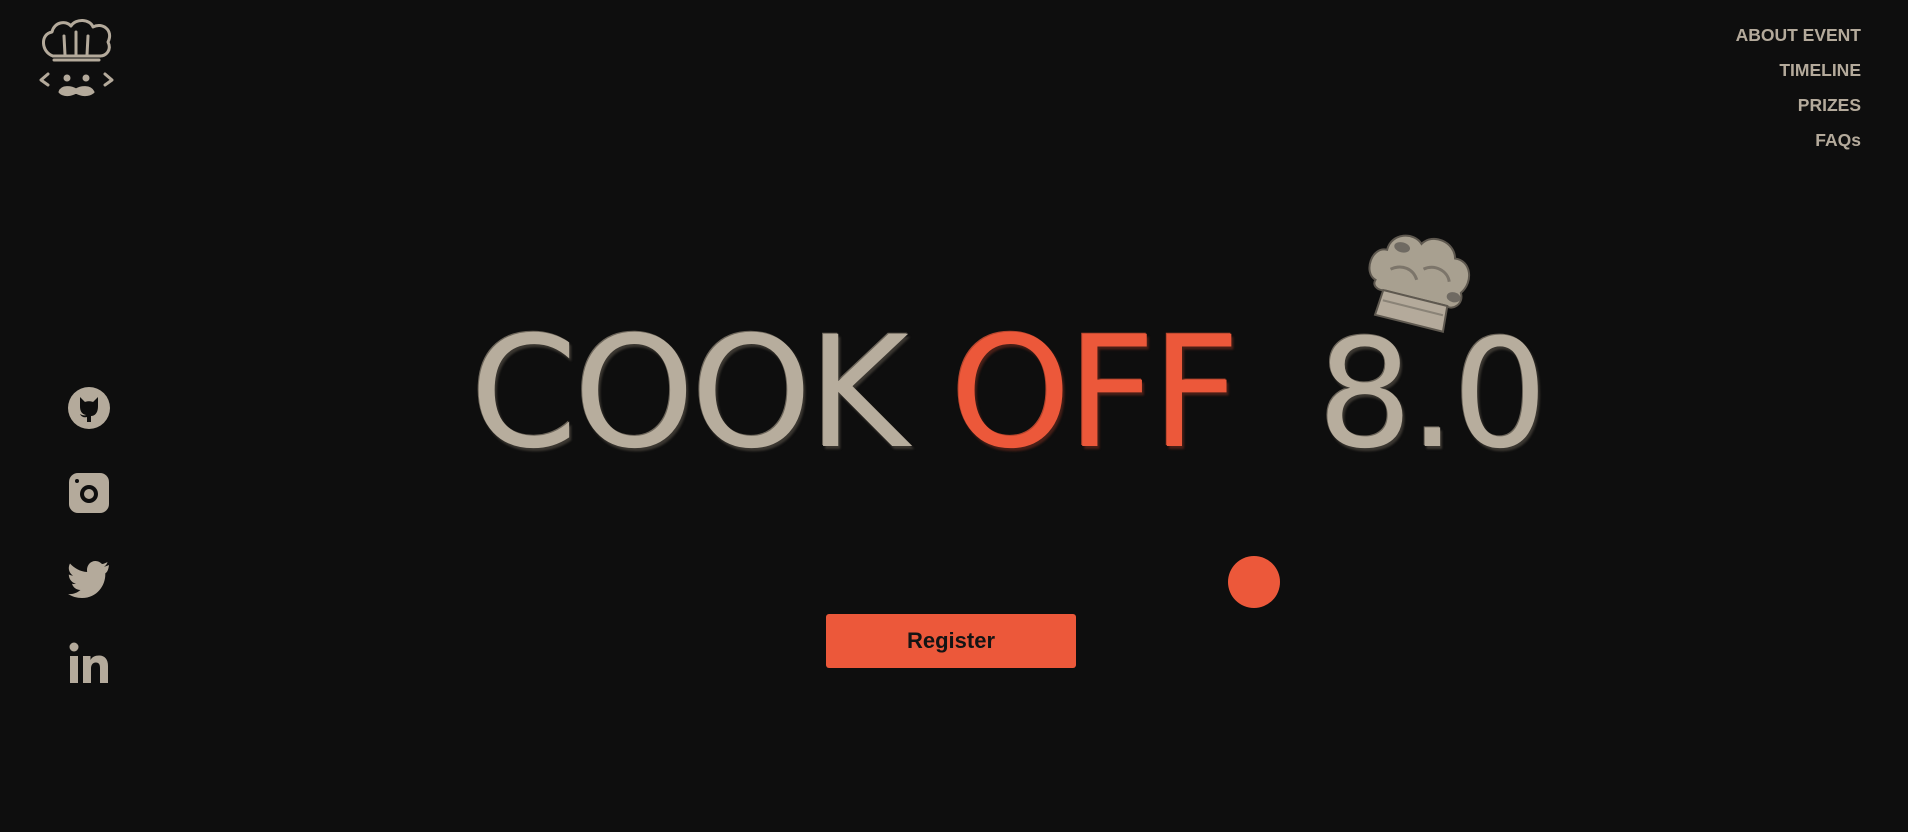 The image size is (1908, 832). I want to click on nav-faqs: FAQs, so click(1798, 140).